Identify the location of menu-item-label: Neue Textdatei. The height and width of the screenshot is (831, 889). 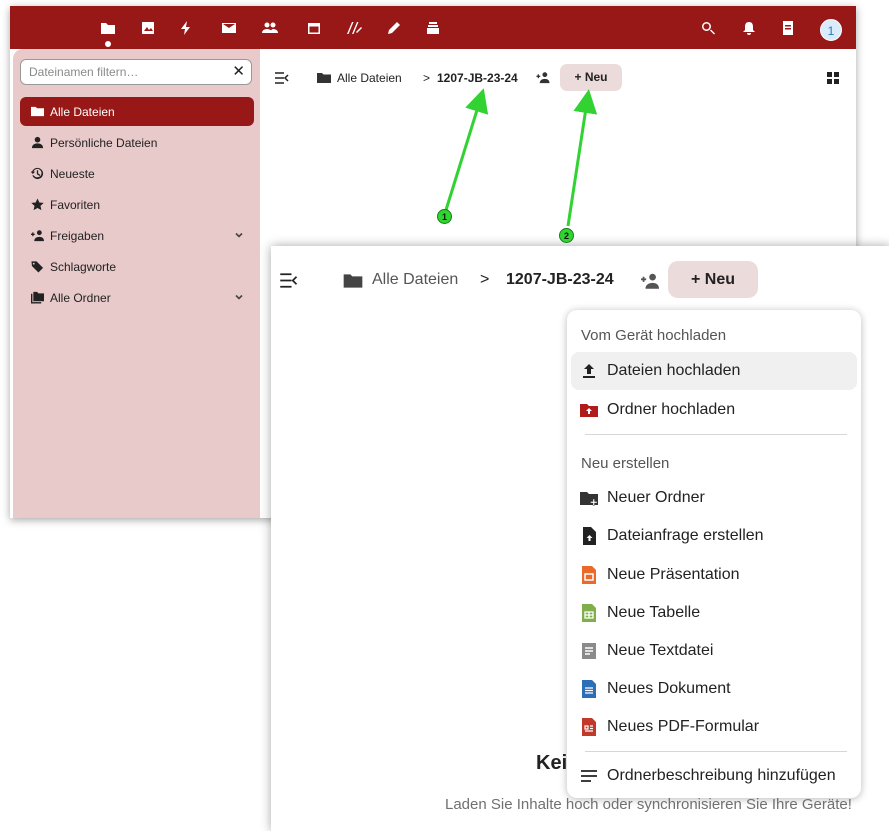
(660, 650).